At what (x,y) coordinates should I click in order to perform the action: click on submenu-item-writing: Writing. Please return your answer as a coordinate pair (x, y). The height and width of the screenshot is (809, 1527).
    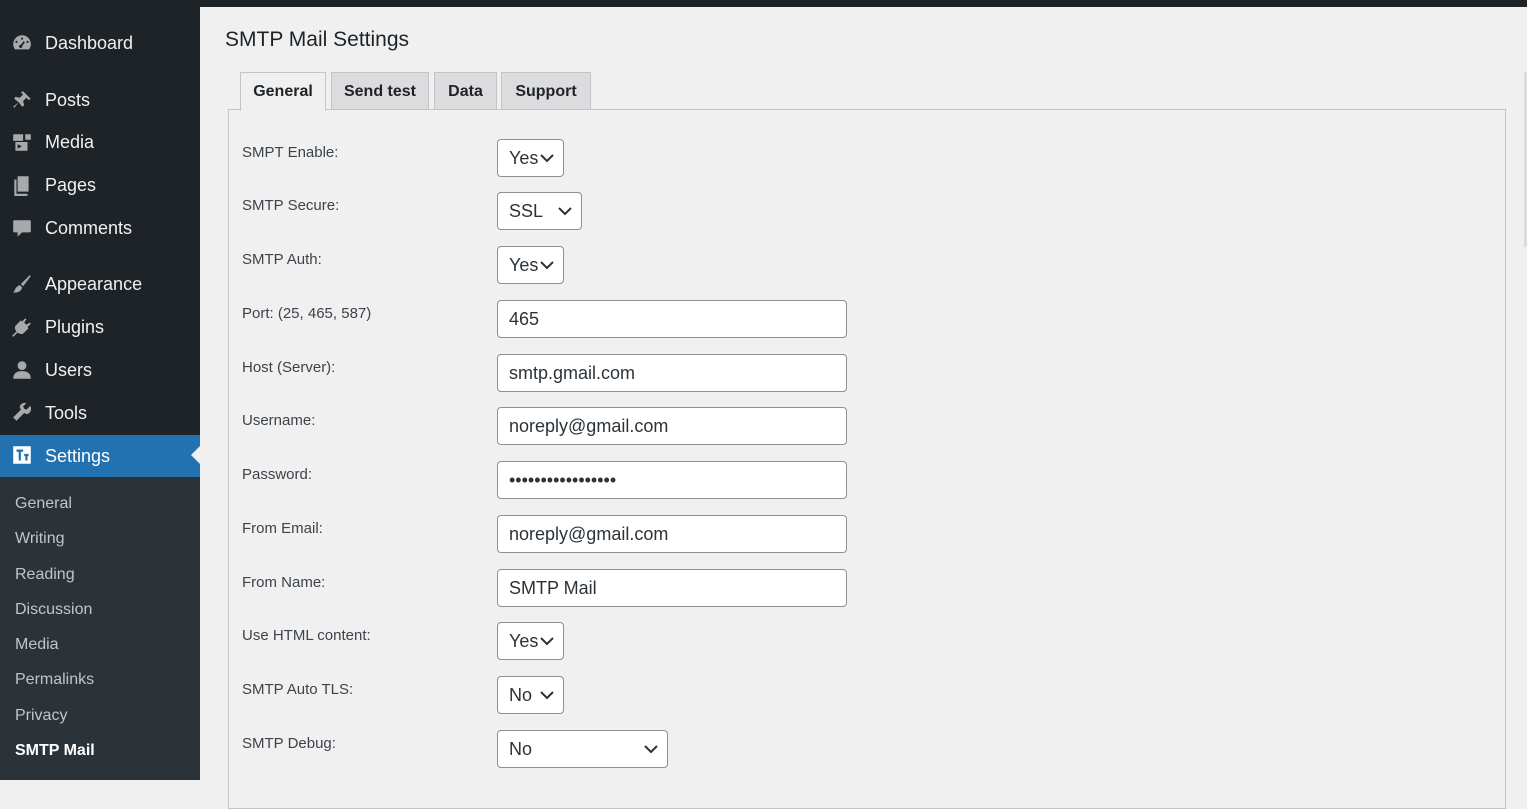
    Looking at the image, I should click on (40, 539).